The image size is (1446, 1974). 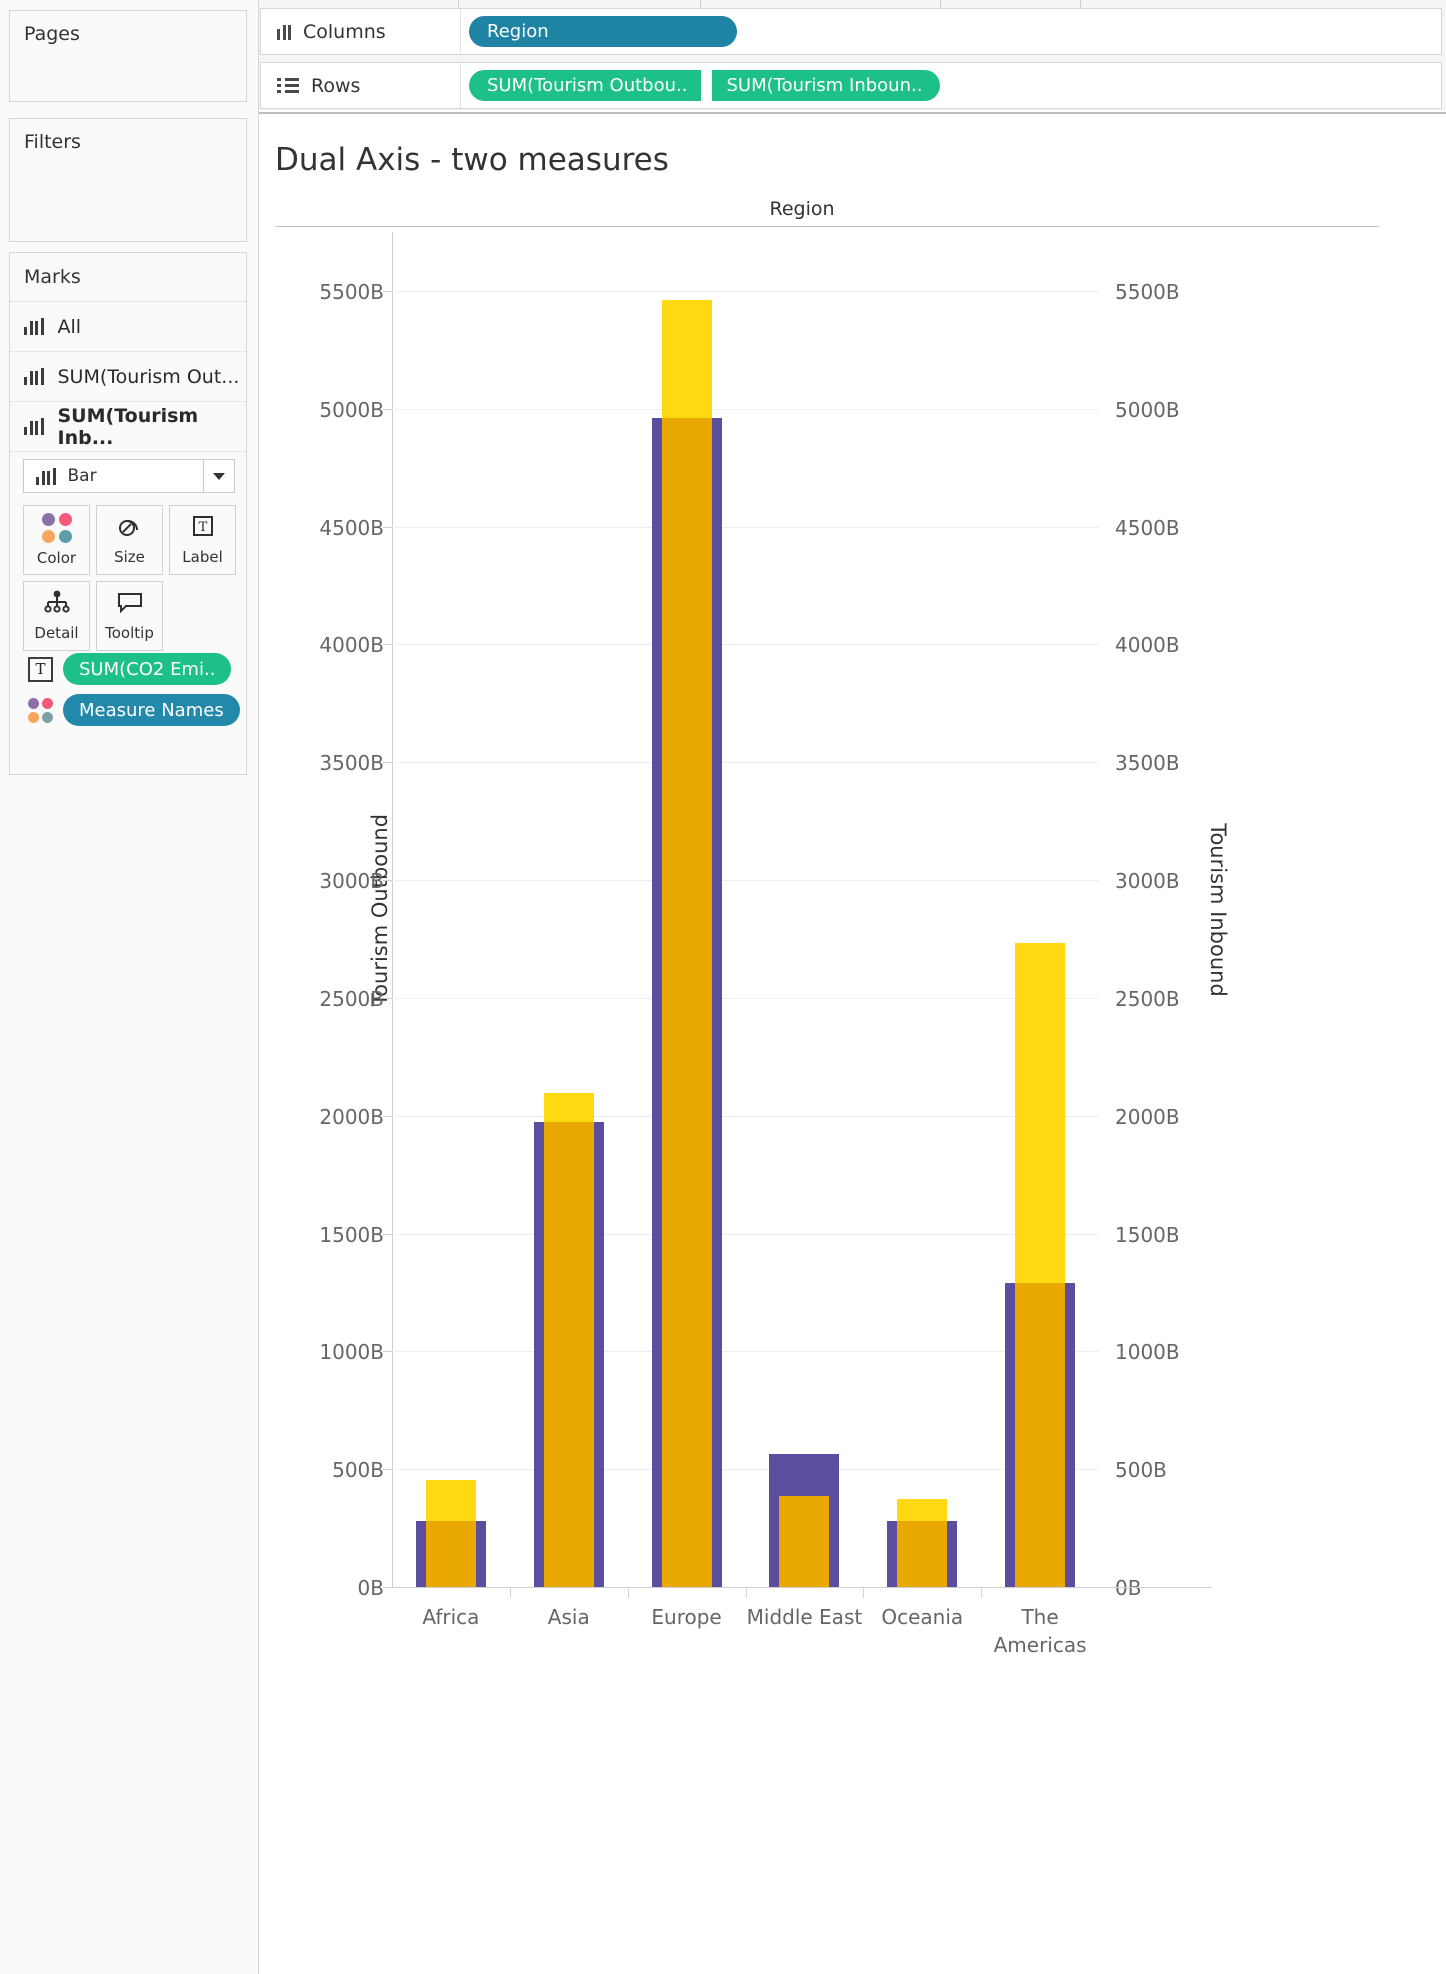 I want to click on pill-region: Region, so click(x=603, y=31).